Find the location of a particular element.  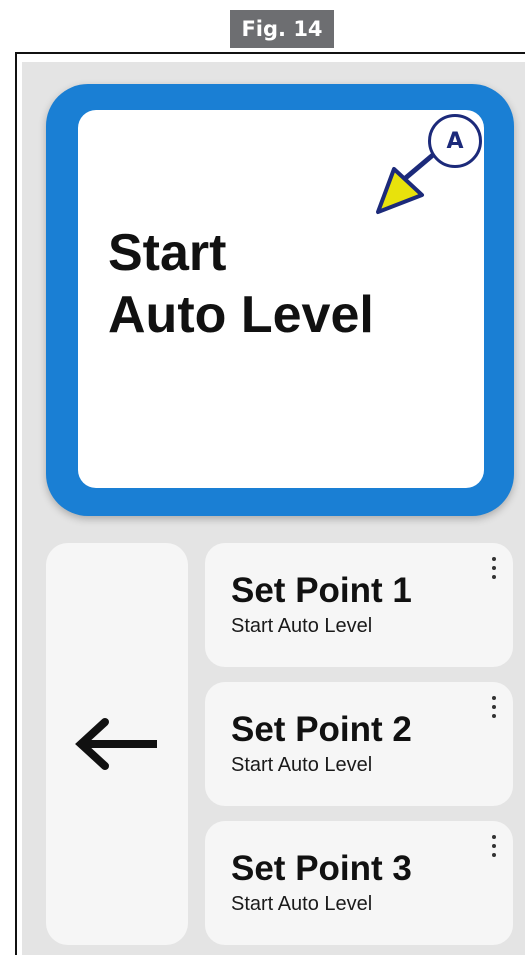

arrow-left-icon is located at coordinates (116, 744).